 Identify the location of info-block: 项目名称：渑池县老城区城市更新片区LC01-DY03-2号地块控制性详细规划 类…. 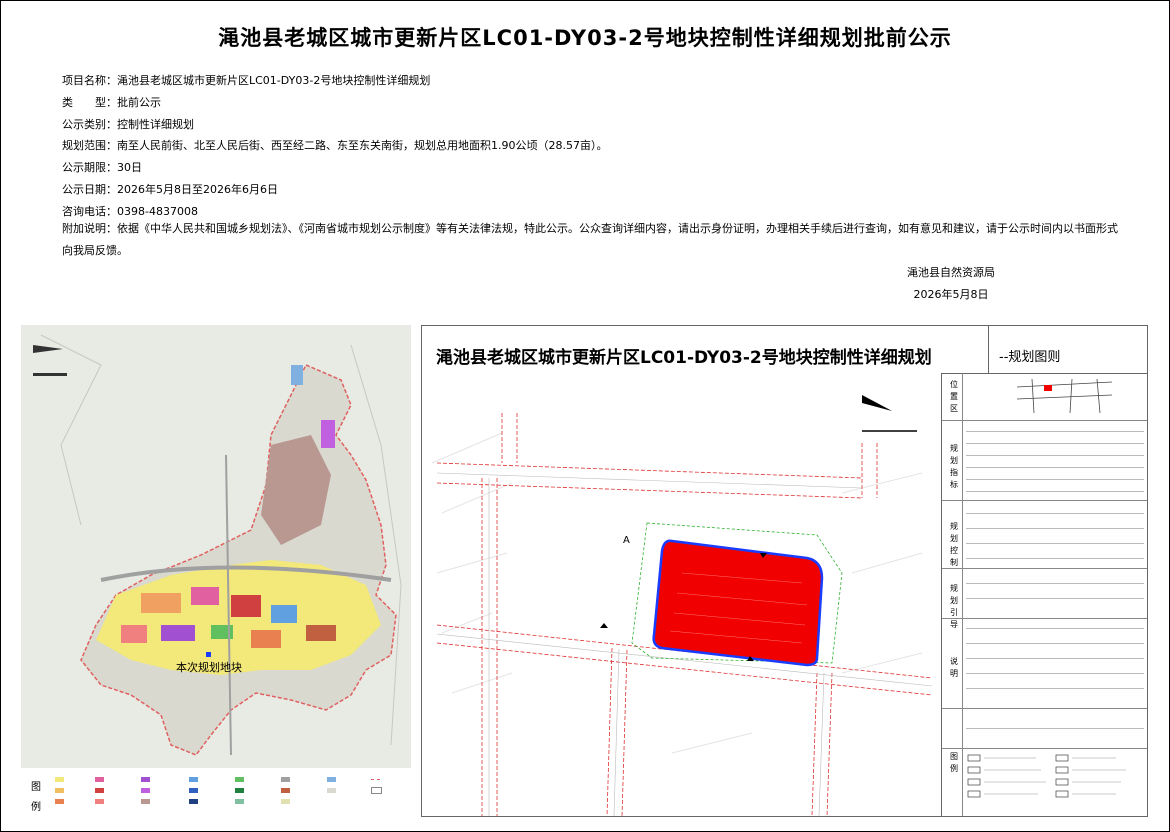
(334, 146).